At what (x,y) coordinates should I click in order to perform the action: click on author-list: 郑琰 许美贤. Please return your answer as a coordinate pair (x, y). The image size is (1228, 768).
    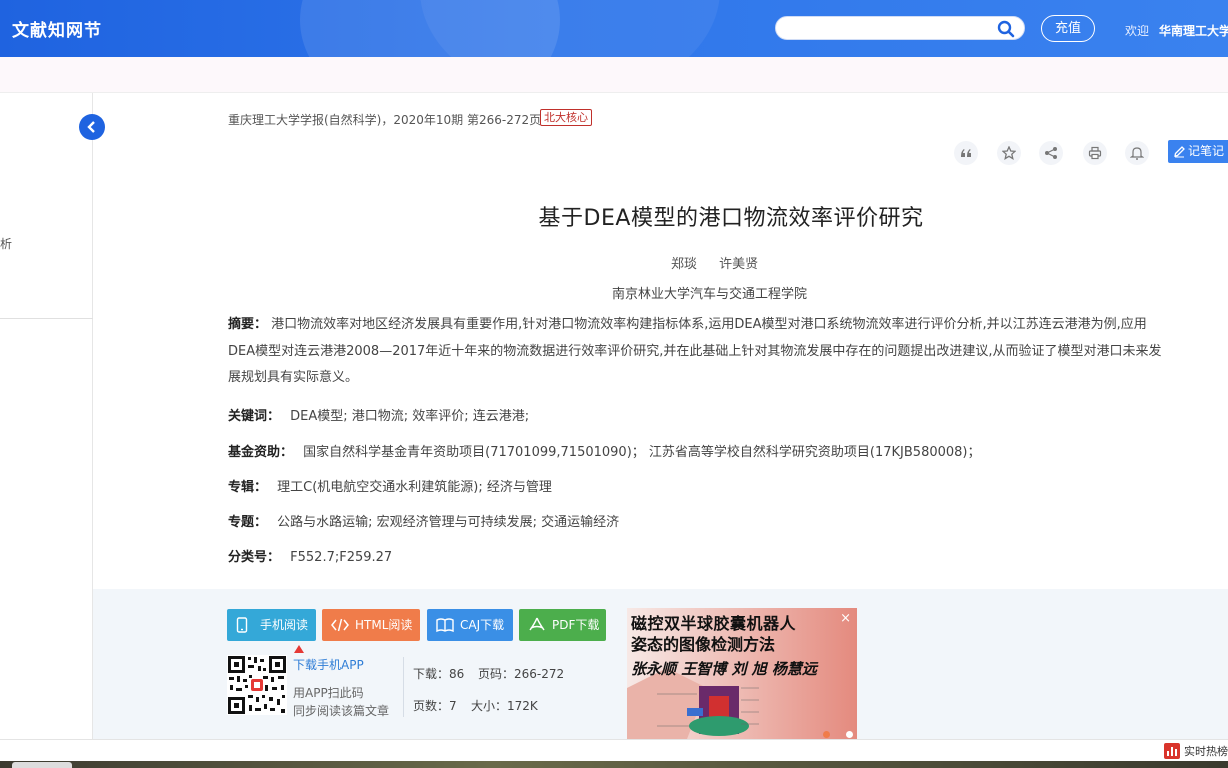
    Looking at the image, I should click on (723, 262).